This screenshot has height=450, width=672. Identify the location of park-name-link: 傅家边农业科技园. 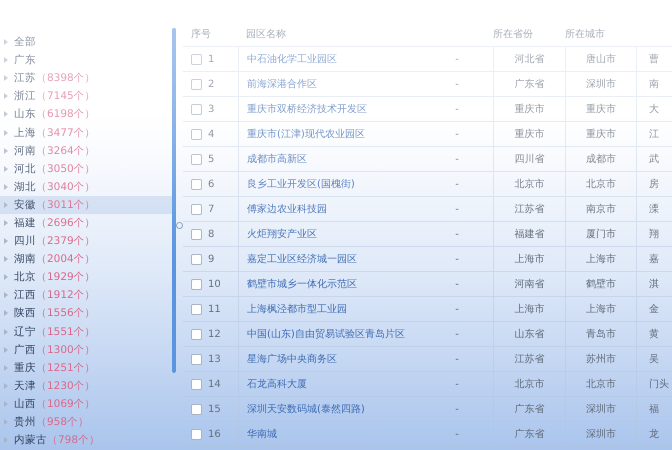
(287, 209).